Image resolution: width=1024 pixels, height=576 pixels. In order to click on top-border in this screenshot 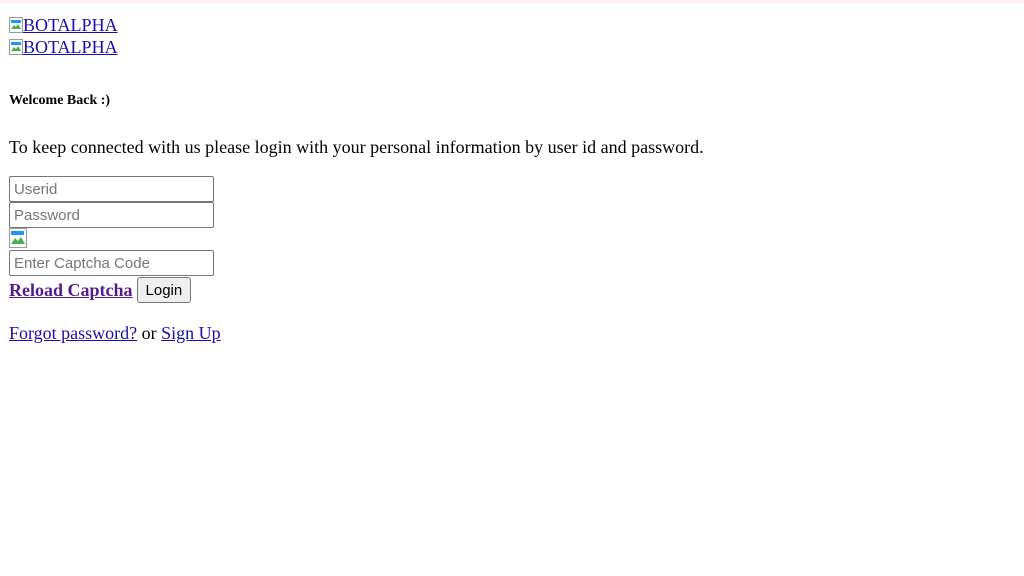, I will do `click(512, 1)`.